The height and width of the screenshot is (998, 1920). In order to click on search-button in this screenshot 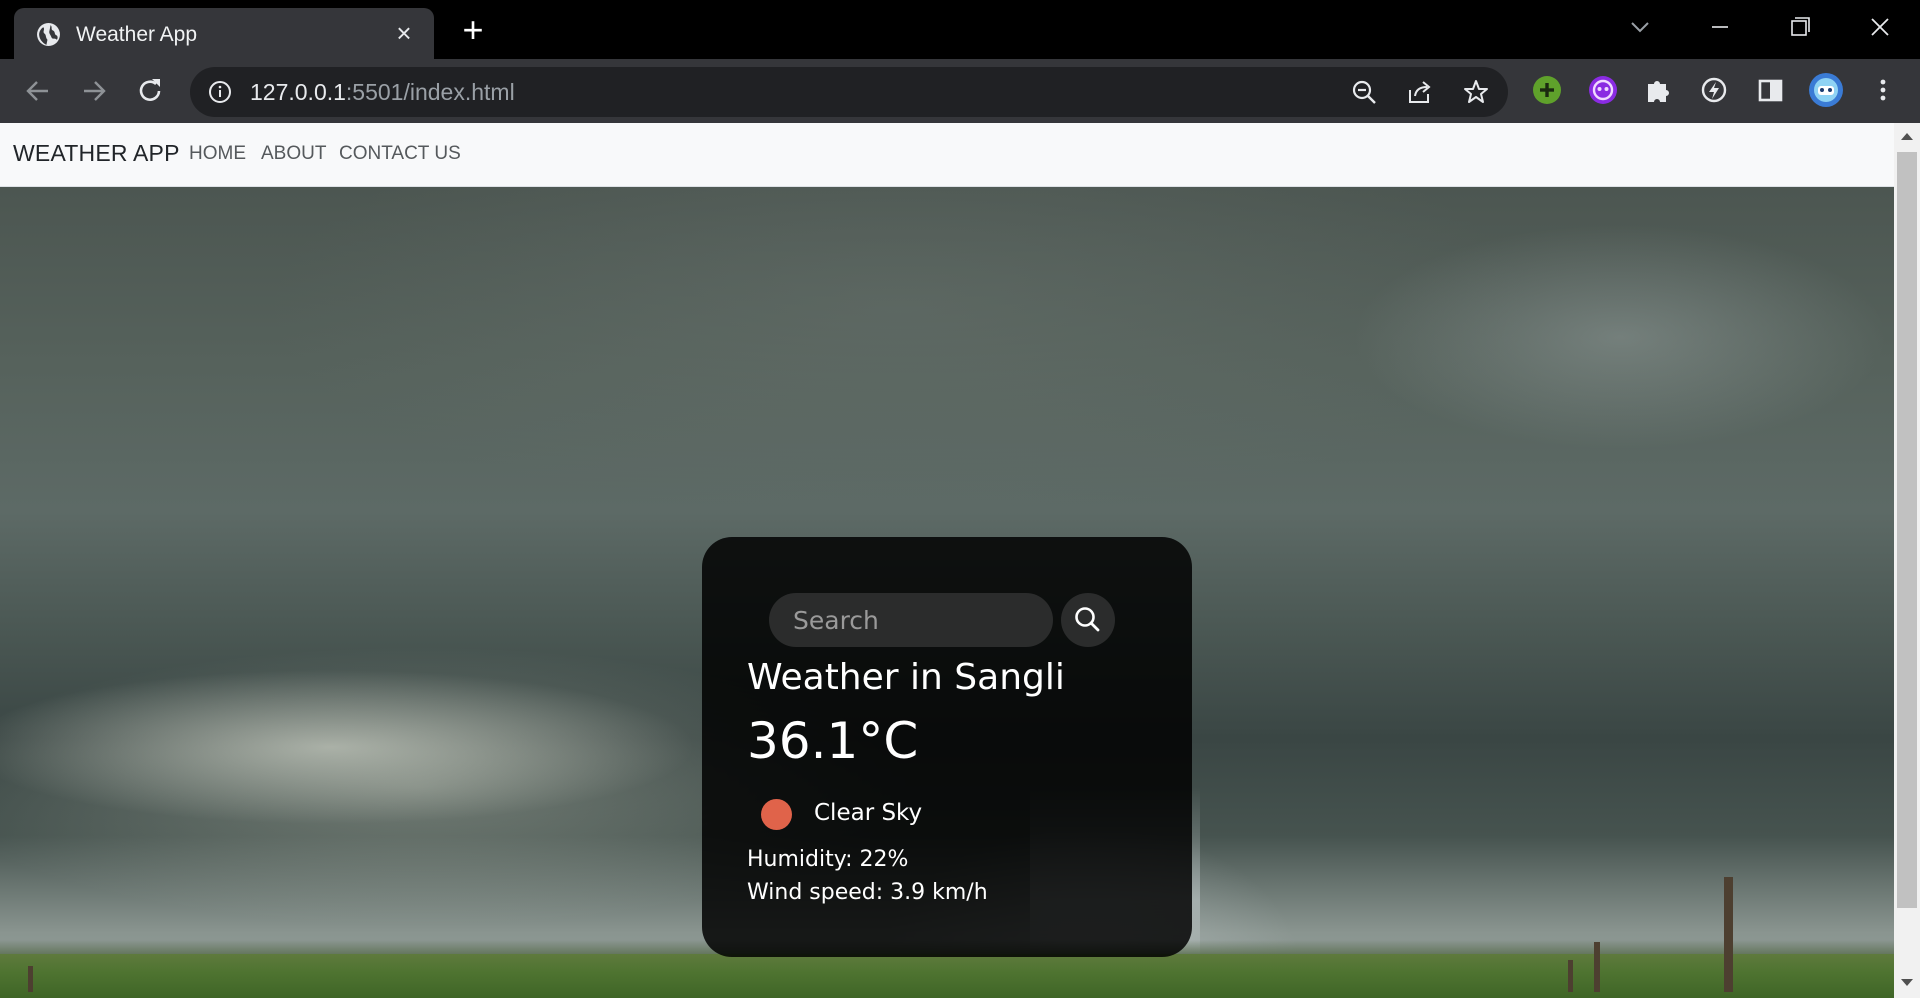, I will do `click(1088, 620)`.